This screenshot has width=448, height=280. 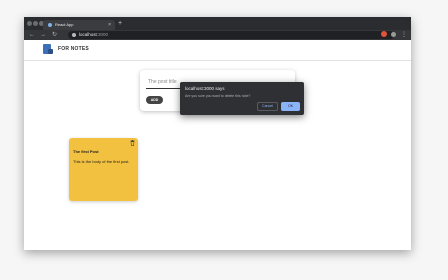 I want to click on ok-button: OK, so click(x=290, y=106).